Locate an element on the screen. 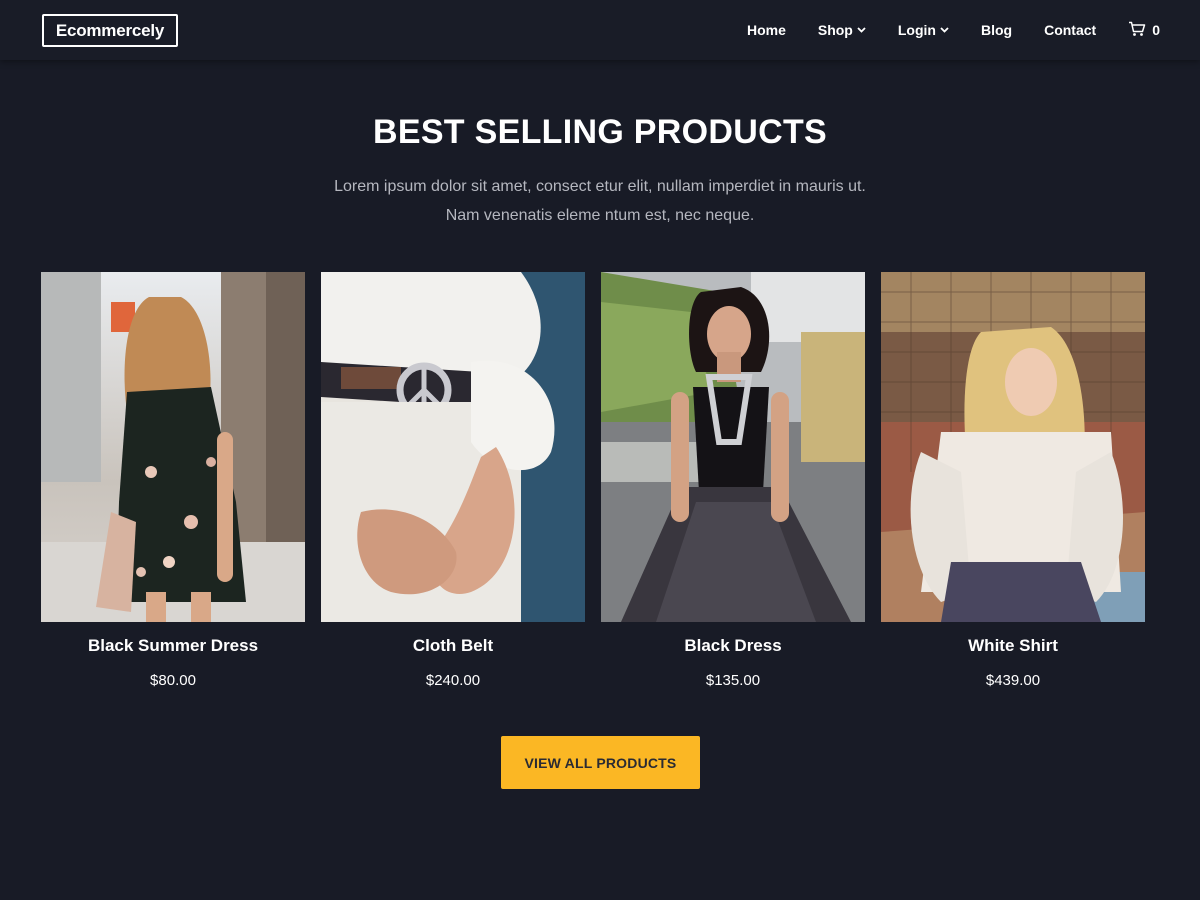 The image size is (1200, 900). product-image-black-summer-dress is located at coordinates (173, 447).